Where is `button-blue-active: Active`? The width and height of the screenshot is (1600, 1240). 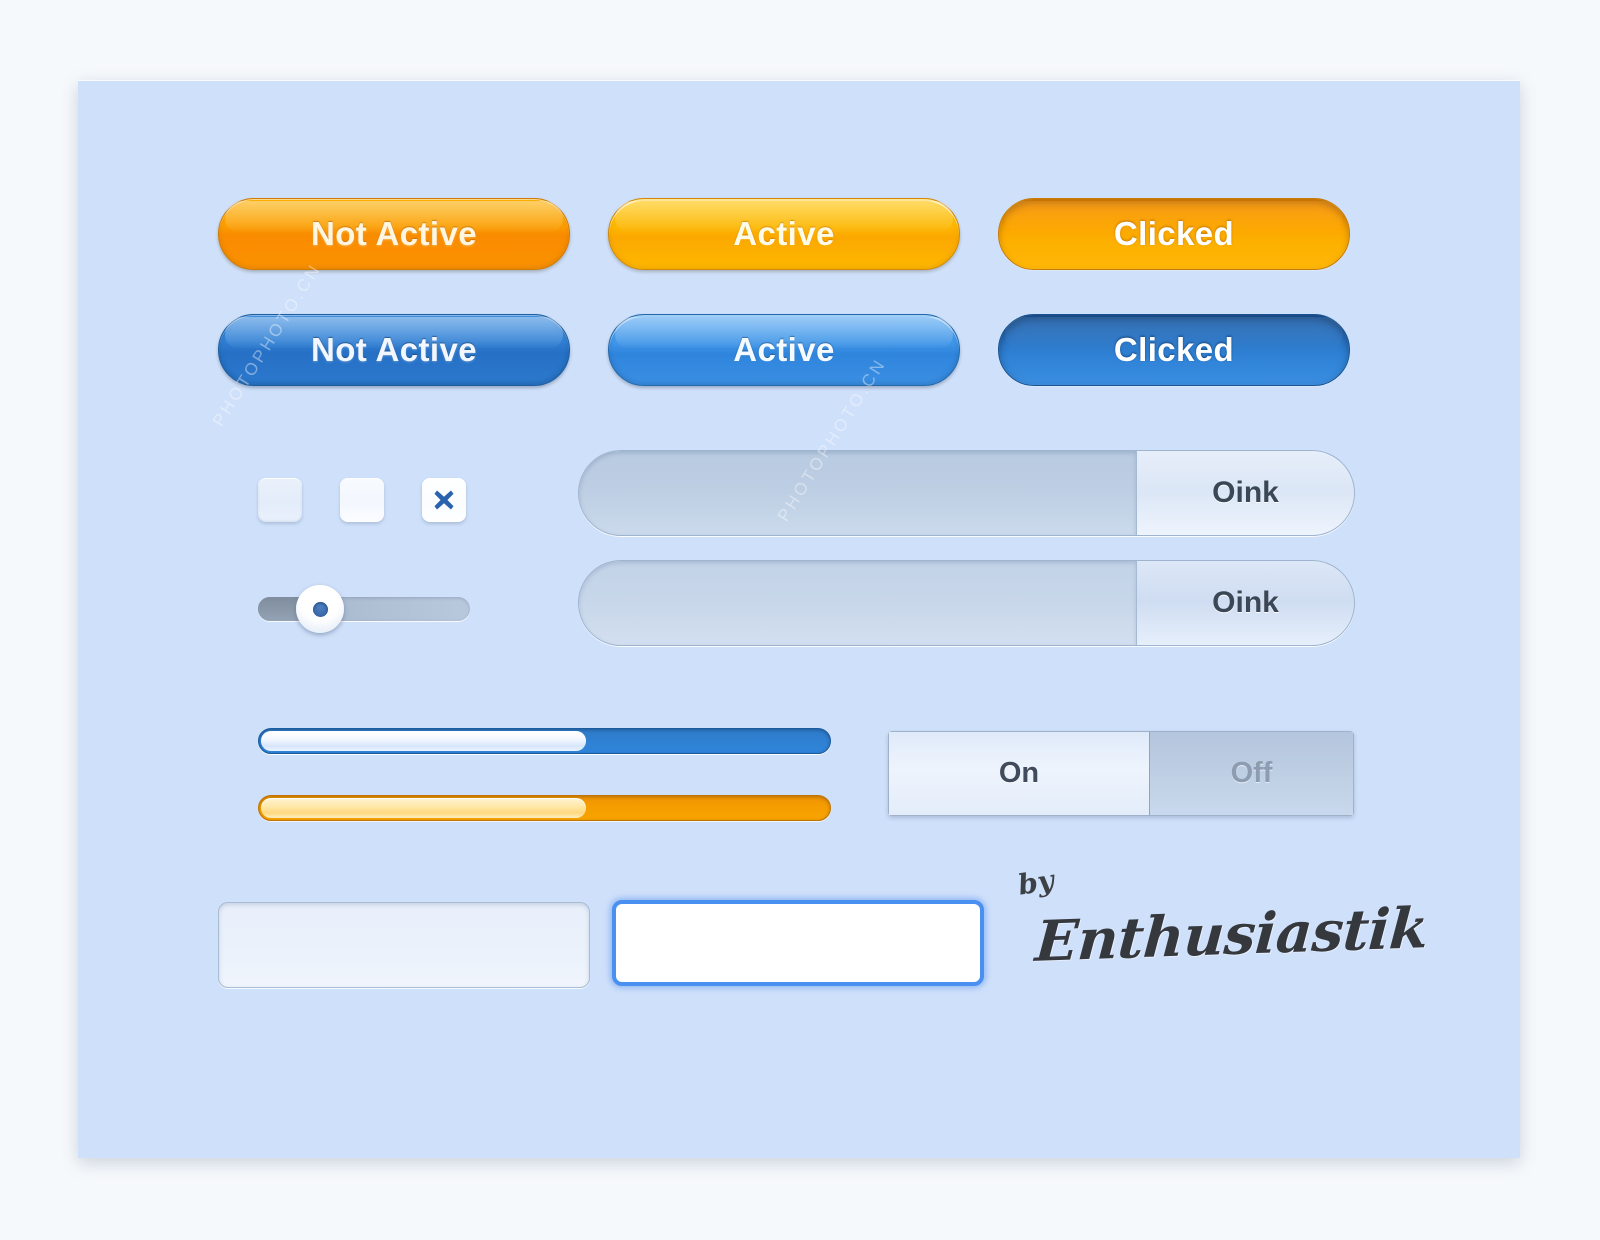 button-blue-active: Active is located at coordinates (784, 350).